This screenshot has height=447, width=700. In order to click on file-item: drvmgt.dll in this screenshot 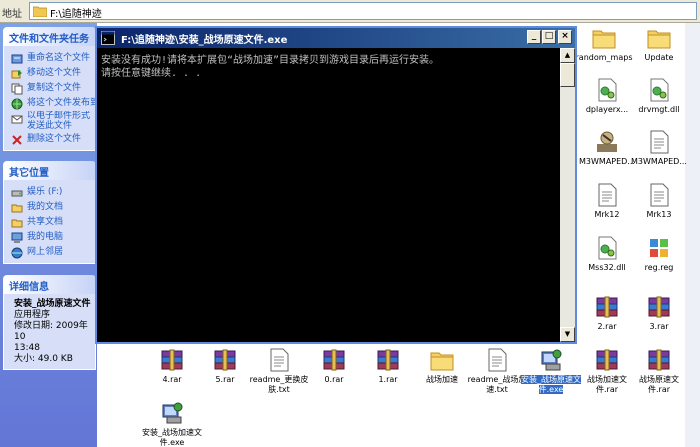, I will do `click(659, 100)`.